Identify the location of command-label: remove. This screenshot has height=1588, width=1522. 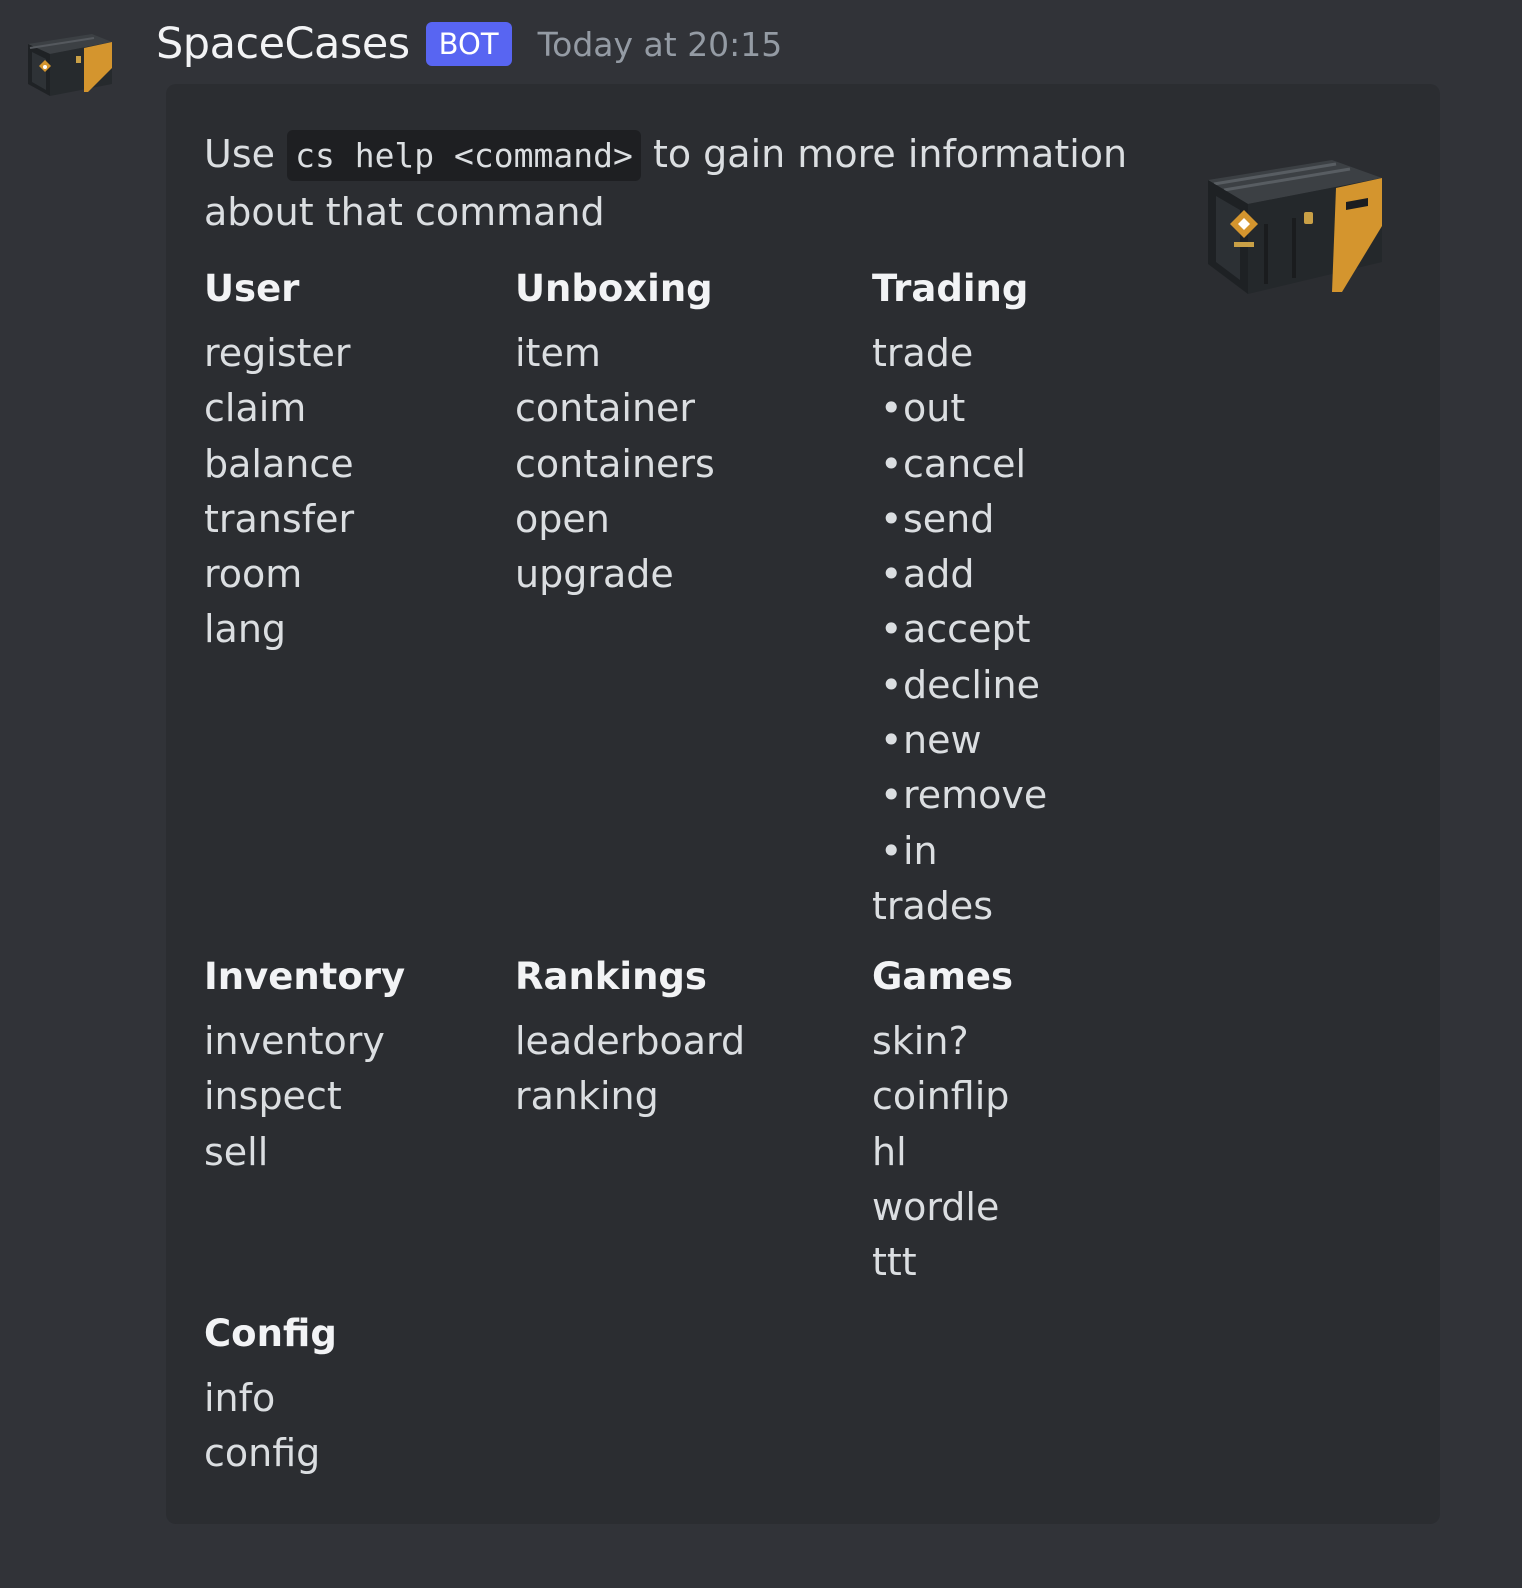
(975, 795).